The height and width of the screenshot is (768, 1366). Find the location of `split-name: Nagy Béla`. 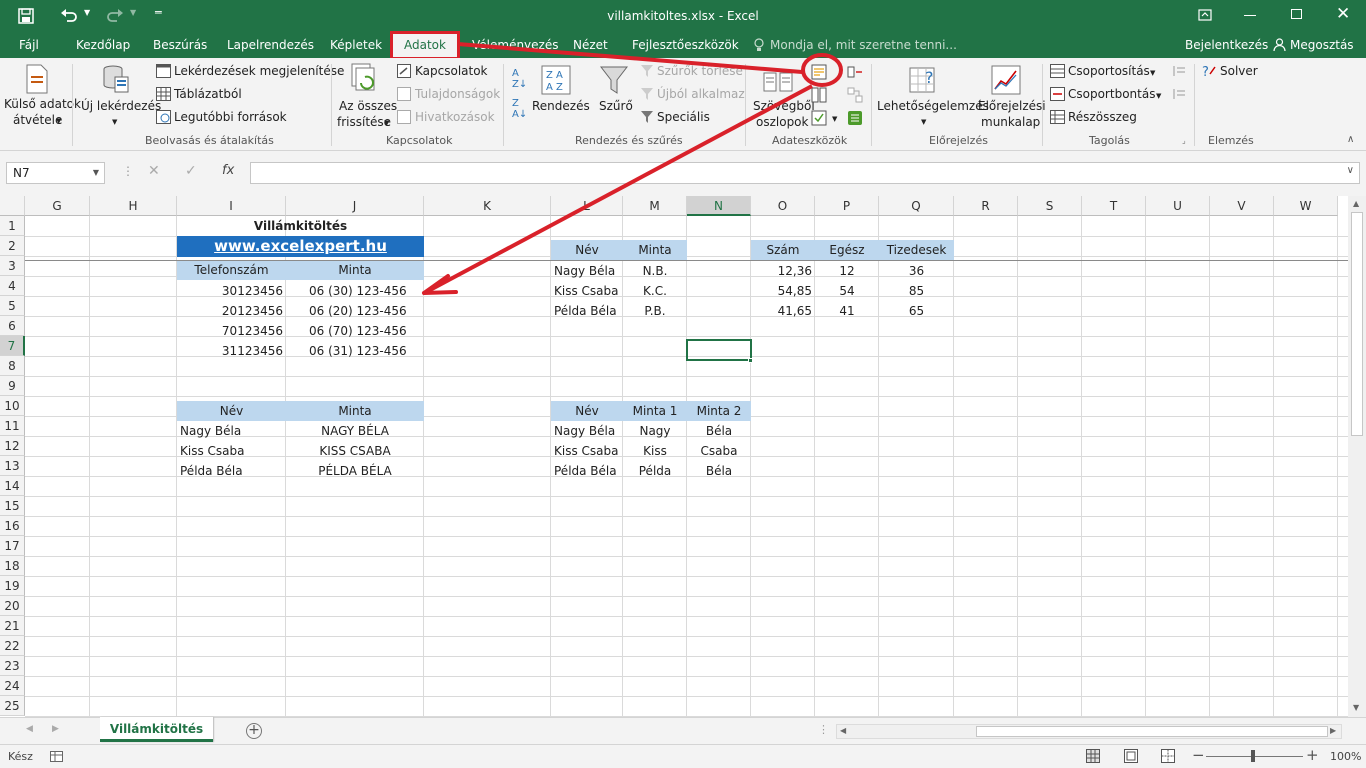

split-name: Nagy Béla is located at coordinates (587, 431).